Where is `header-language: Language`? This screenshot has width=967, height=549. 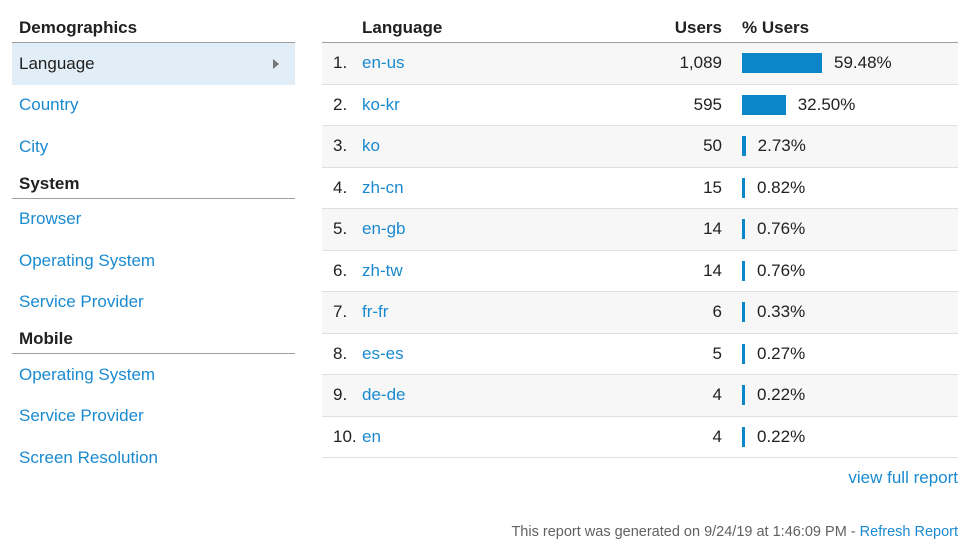 header-language: Language is located at coordinates (402, 27).